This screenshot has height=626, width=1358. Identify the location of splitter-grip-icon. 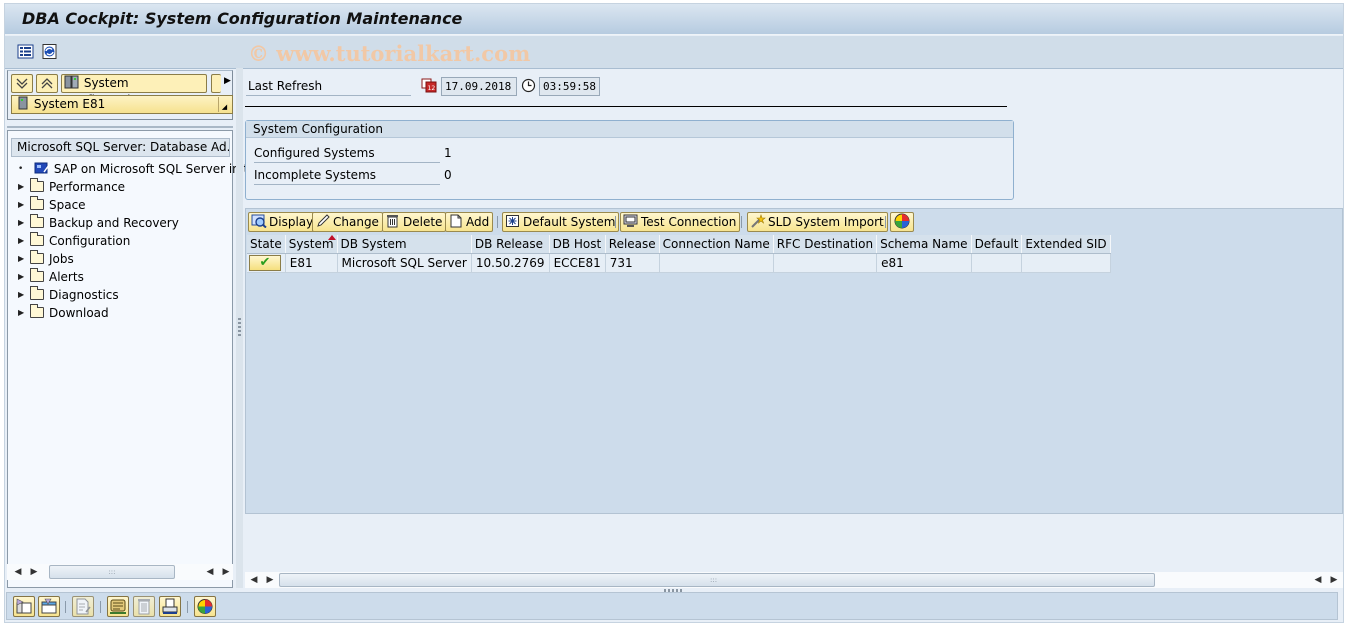
(239, 328).